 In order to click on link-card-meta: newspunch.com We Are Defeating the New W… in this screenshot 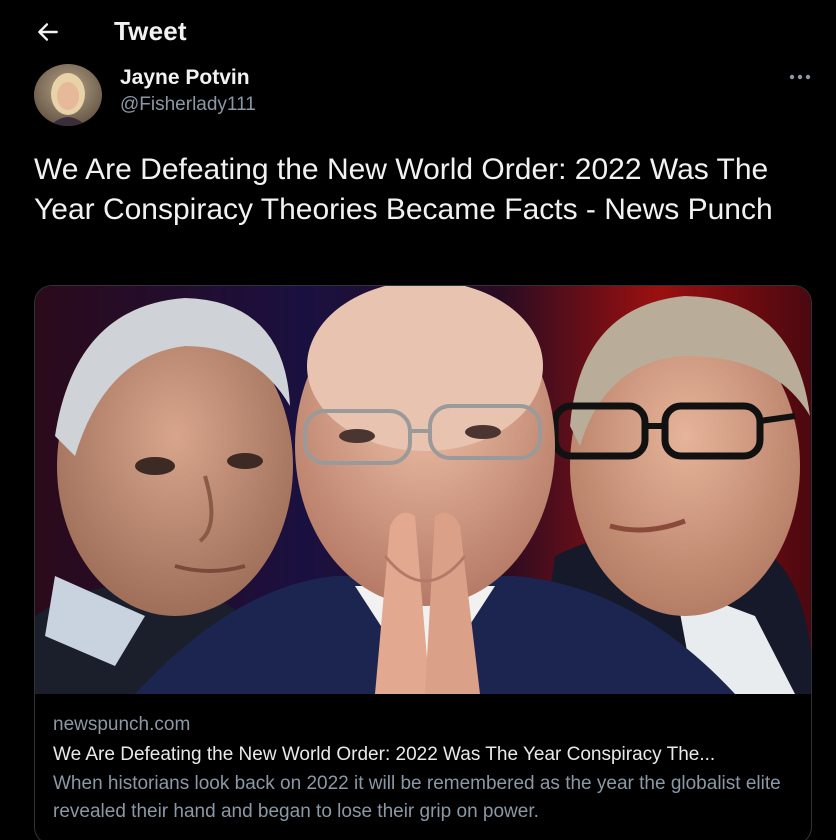, I will do `click(423, 768)`.